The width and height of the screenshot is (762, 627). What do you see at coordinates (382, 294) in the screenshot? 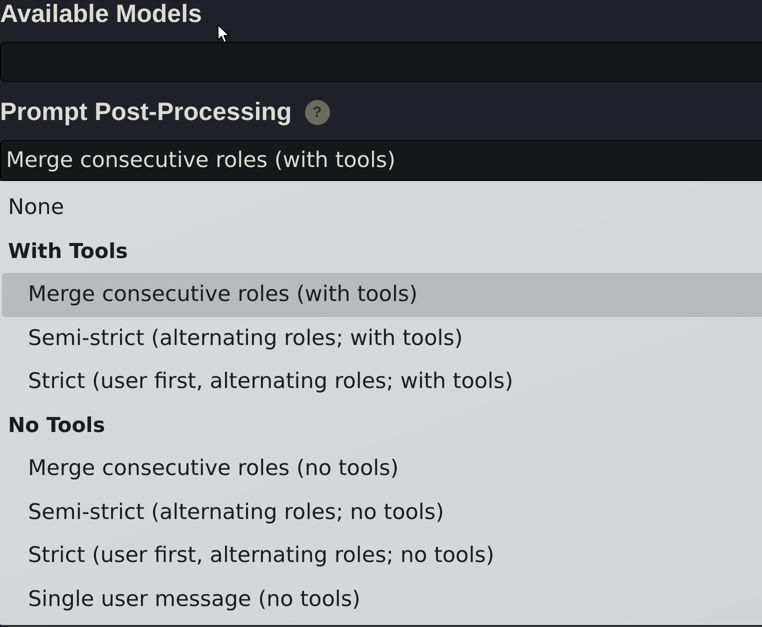
I see `dropdown-option: Merge consecutive roles (with tools)` at bounding box center [382, 294].